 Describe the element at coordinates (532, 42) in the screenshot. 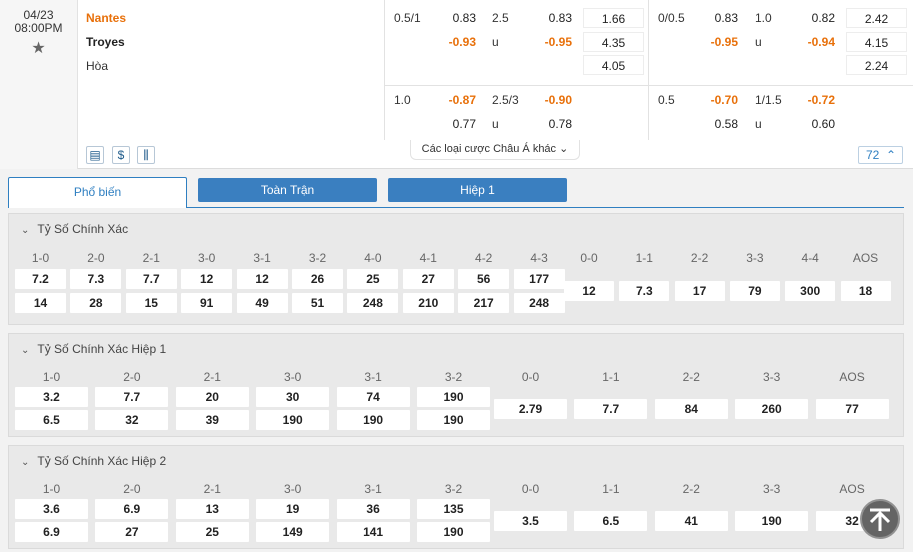

I see `under-cell: u -0.95` at that location.